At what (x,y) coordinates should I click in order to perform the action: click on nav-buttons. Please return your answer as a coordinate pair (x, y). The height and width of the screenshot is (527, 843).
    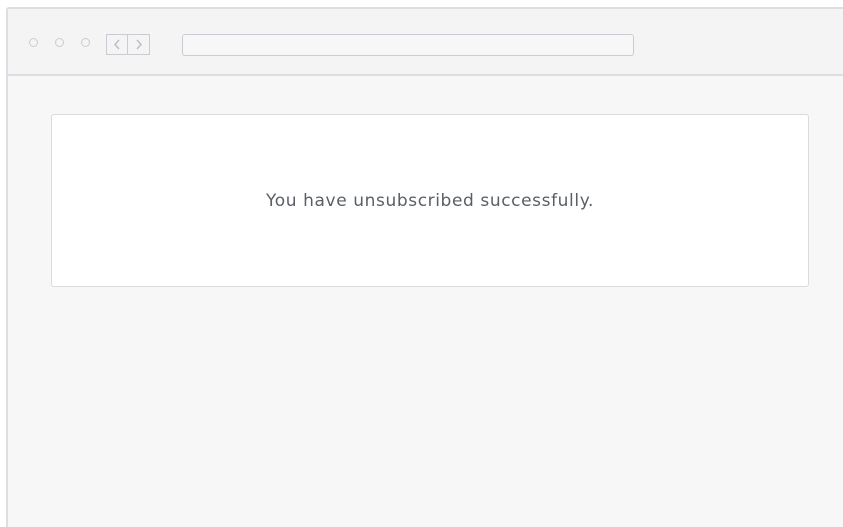
    Looking at the image, I should click on (128, 44).